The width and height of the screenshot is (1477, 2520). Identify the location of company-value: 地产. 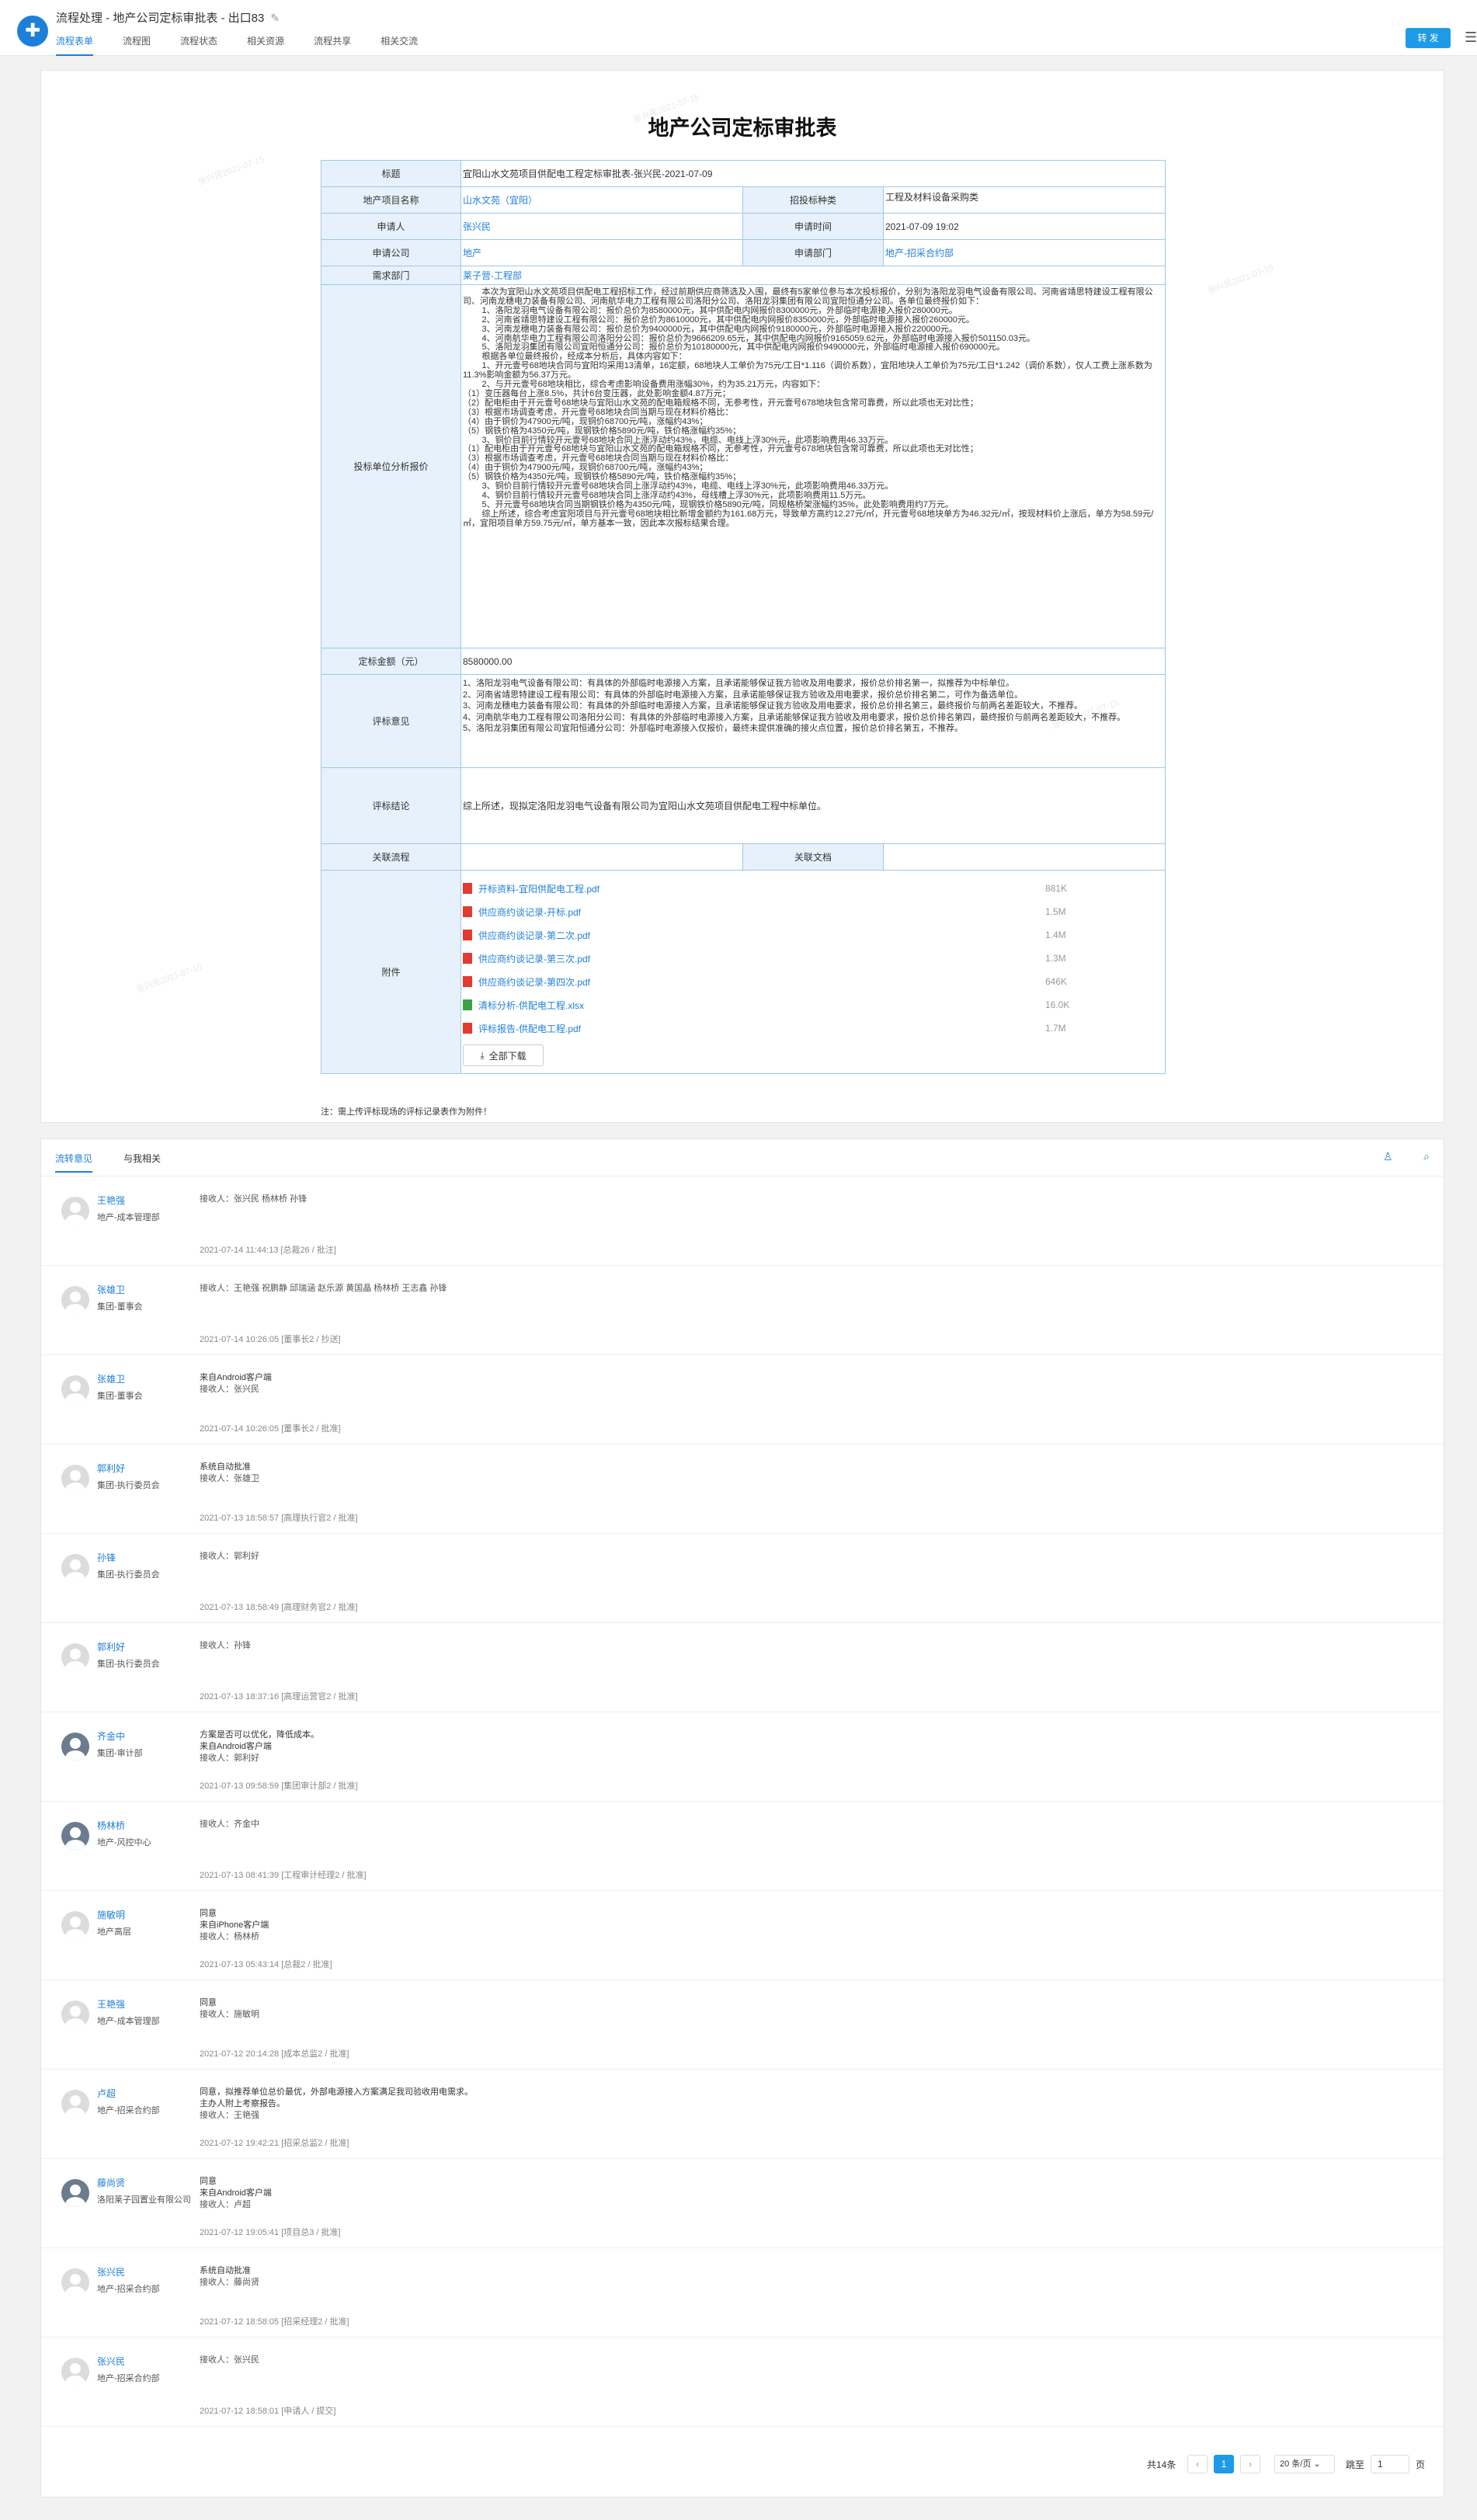
(602, 253).